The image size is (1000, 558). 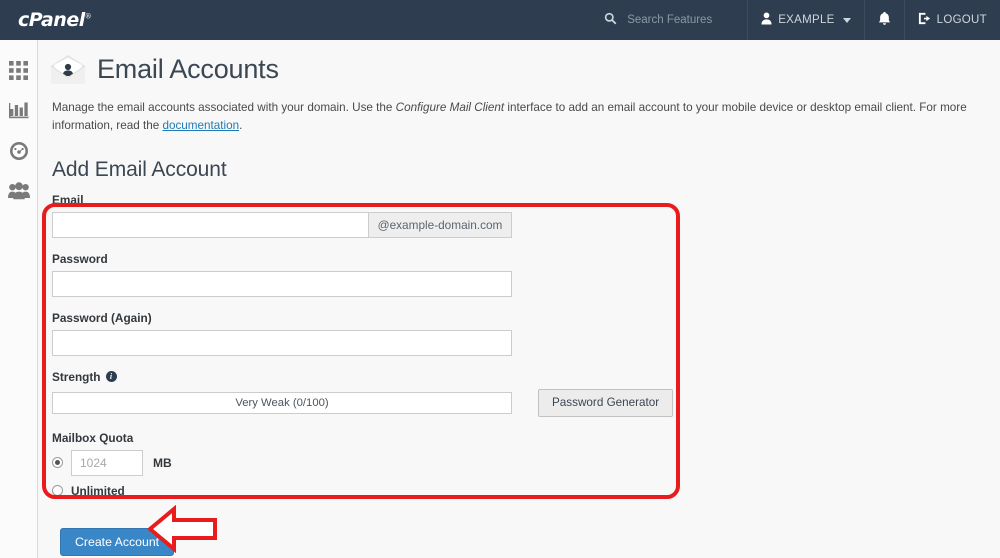 I want to click on quota-value-input, so click(x=107, y=462).